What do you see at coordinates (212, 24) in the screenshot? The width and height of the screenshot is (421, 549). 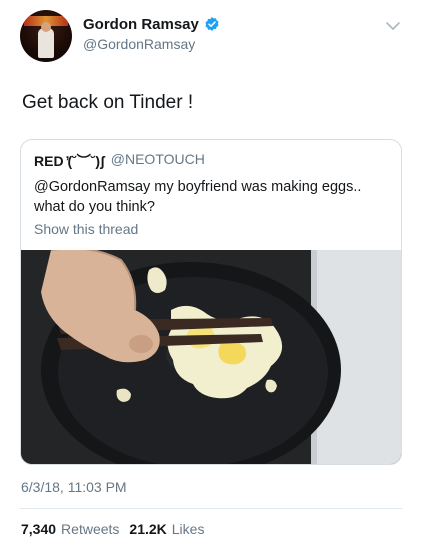 I see `verified-badge-icon` at bounding box center [212, 24].